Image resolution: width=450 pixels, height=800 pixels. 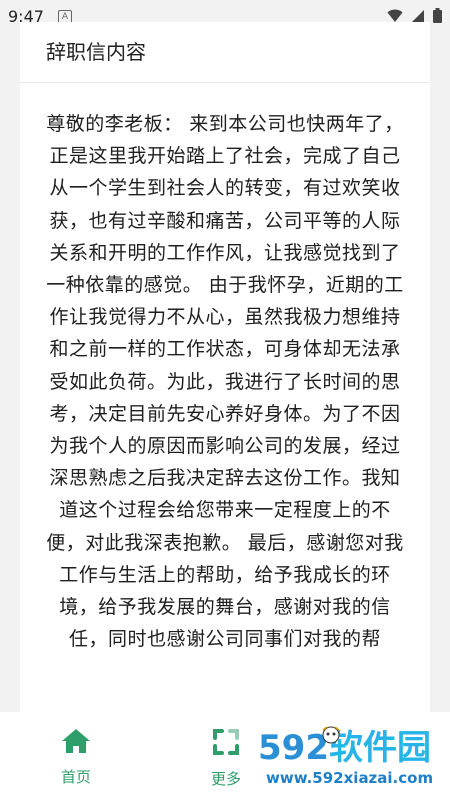 I want to click on site-watermark: 592软件园 www.592xiazai.com, so click(x=353, y=761).